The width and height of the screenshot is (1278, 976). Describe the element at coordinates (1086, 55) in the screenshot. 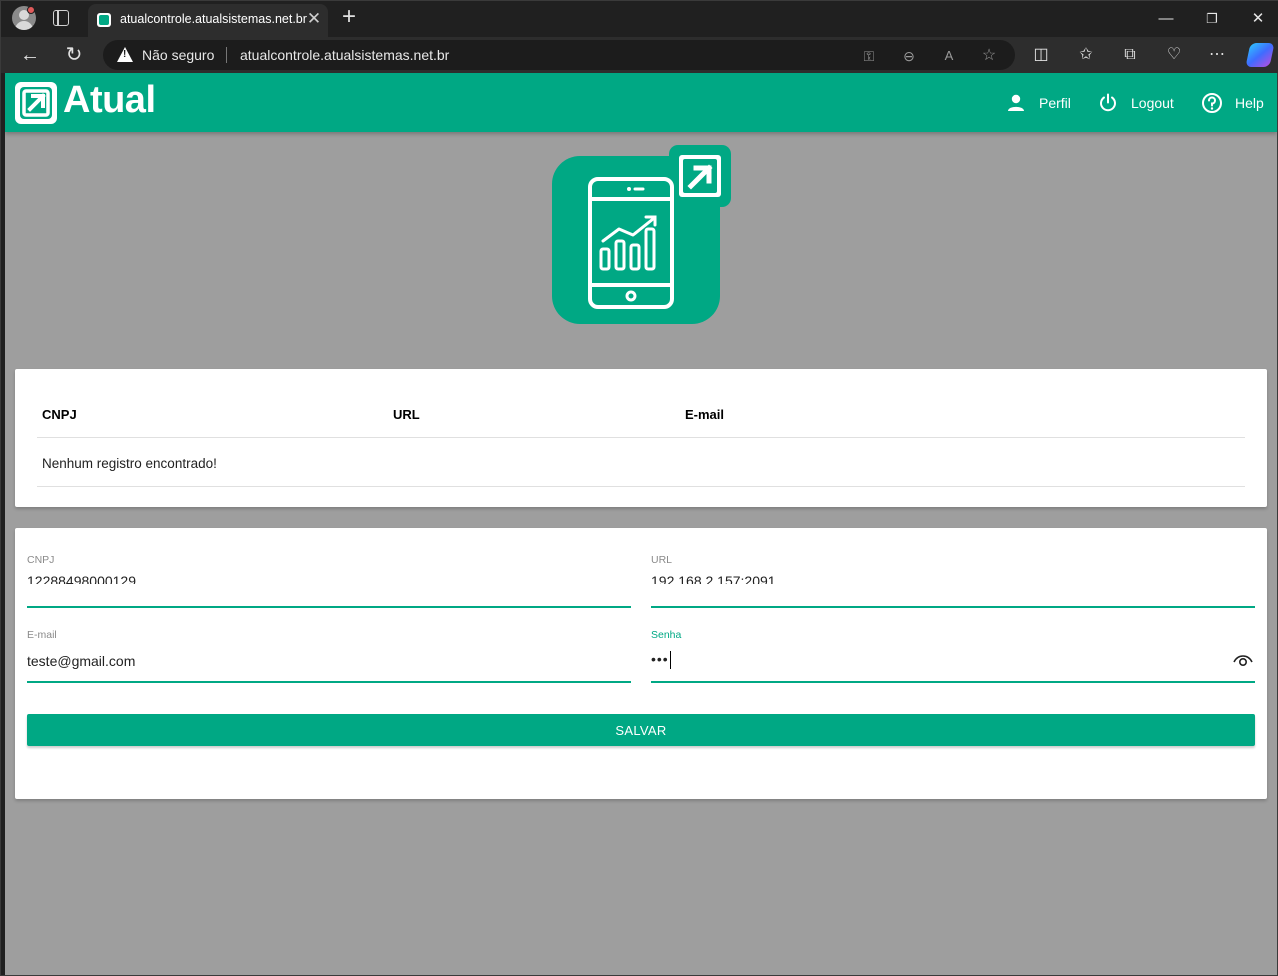

I see `favorites-icon: ✩` at that location.